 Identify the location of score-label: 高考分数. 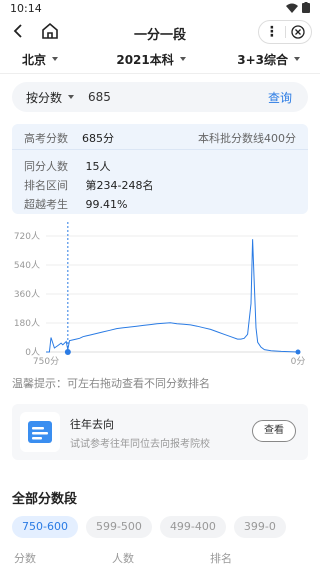
(46, 138).